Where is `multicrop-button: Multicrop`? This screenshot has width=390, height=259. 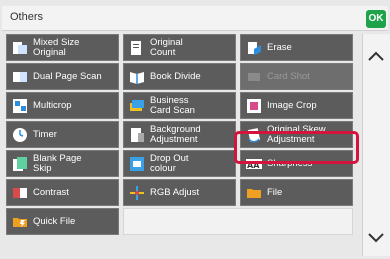
multicrop-button: Multicrop is located at coordinates (62, 105).